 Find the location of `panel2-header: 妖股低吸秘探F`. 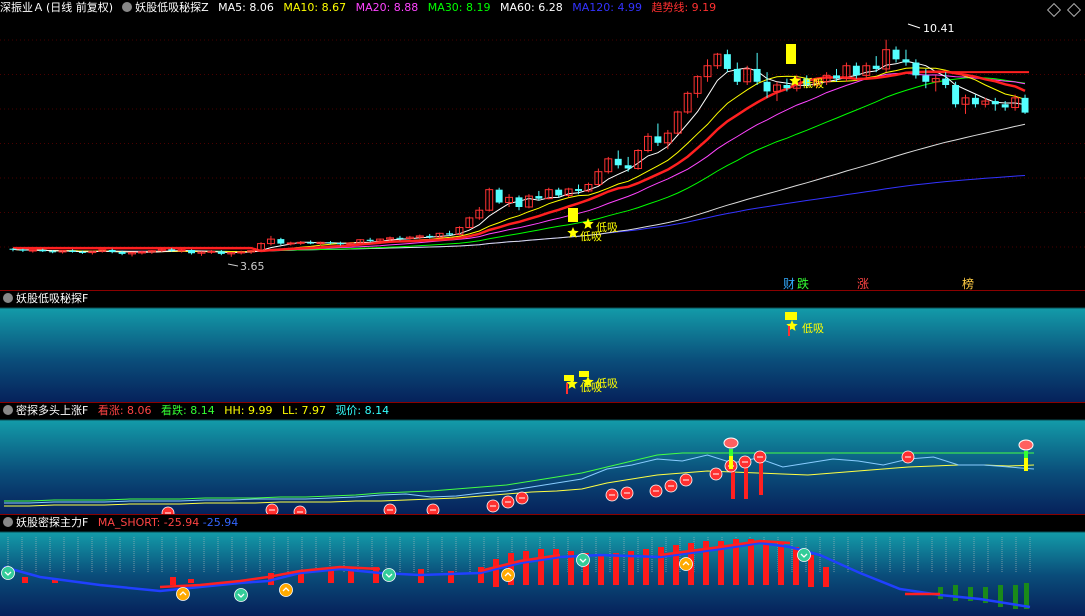

panel2-header: 妖股低吸秘探F is located at coordinates (47, 299).